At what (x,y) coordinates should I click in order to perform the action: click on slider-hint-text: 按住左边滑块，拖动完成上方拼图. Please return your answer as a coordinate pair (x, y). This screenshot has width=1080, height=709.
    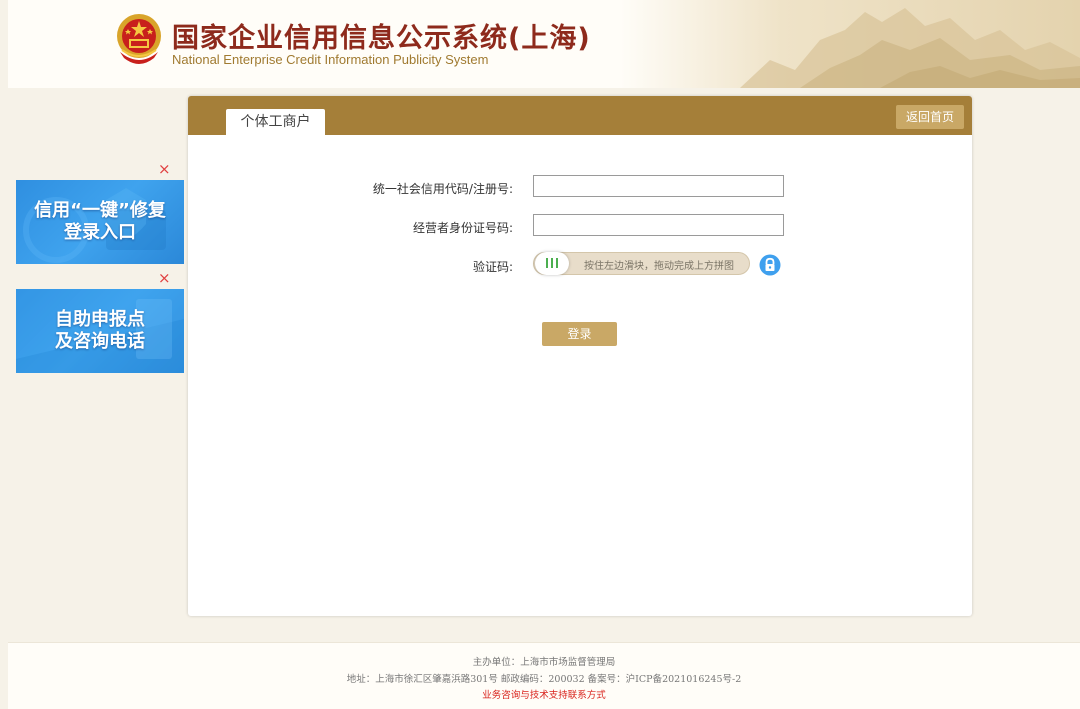
    Looking at the image, I should click on (659, 266).